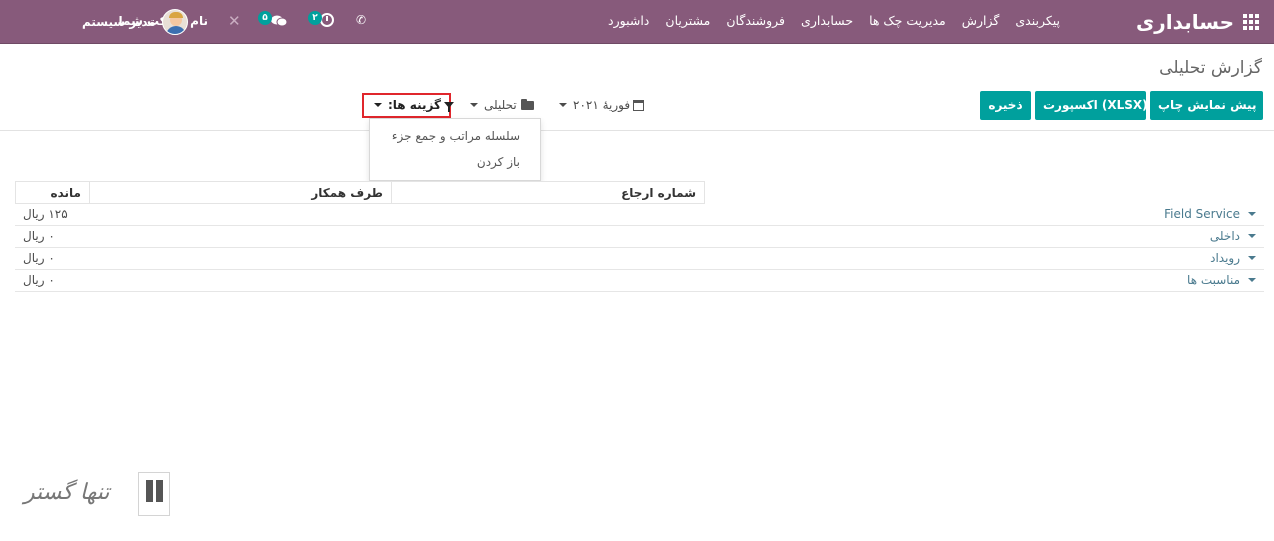 This screenshot has height=541, width=1274. I want to click on analytic-filter-label: تحلیلی, so click(500, 105).